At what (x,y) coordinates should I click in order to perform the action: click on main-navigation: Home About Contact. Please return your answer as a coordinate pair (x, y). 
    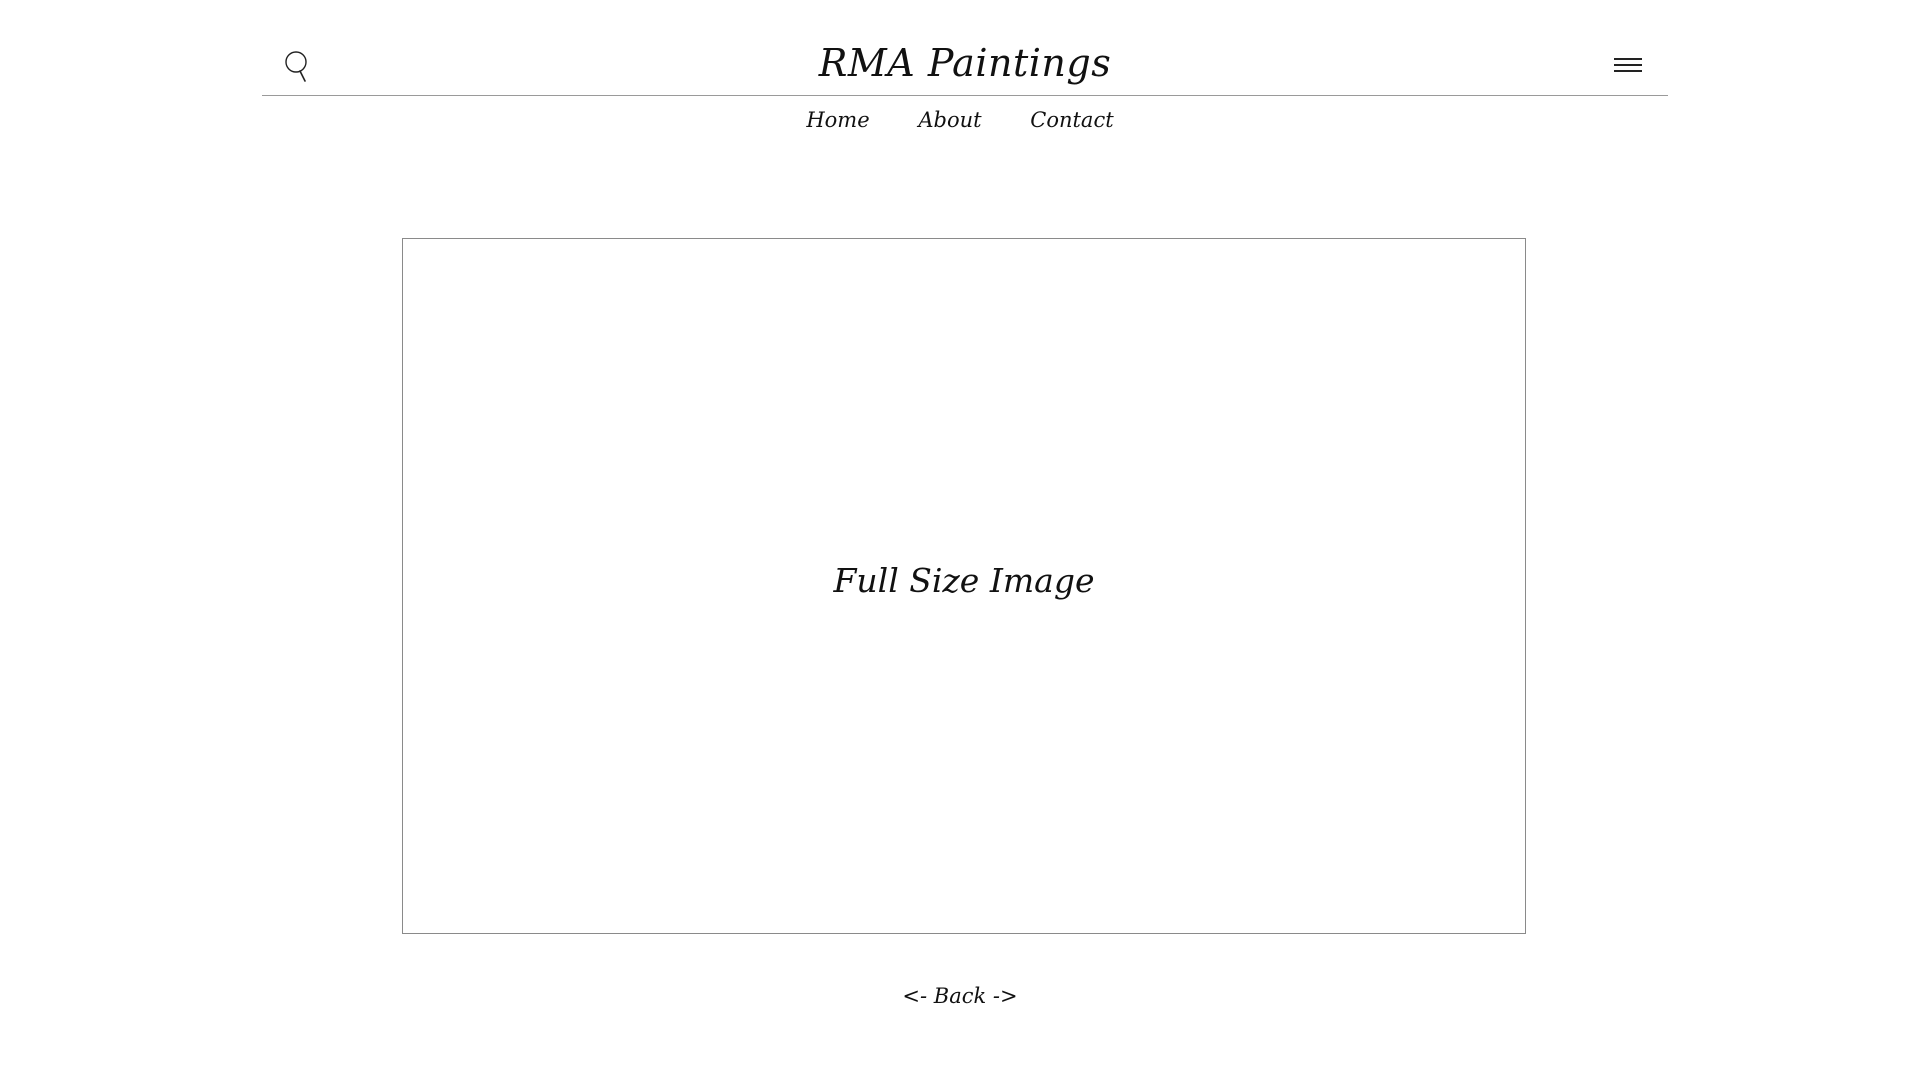
    Looking at the image, I should click on (960, 120).